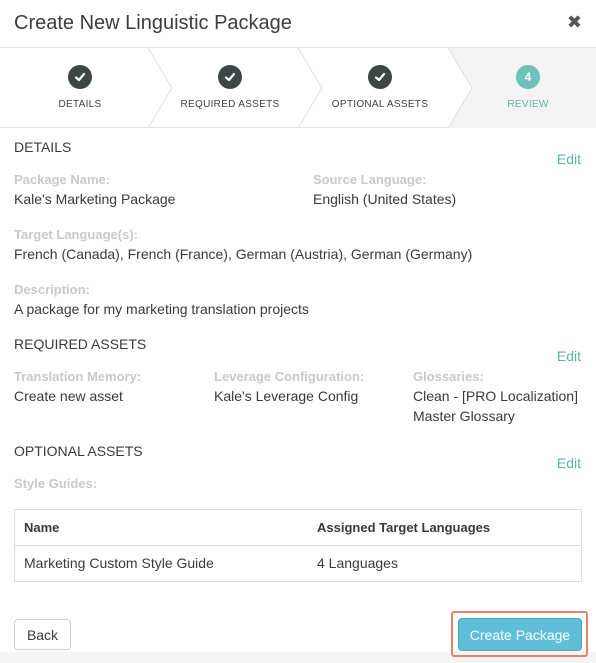 The width and height of the screenshot is (596, 663). Describe the element at coordinates (95, 199) in the screenshot. I see `package-name-value: Kale's Marketing Package` at that location.